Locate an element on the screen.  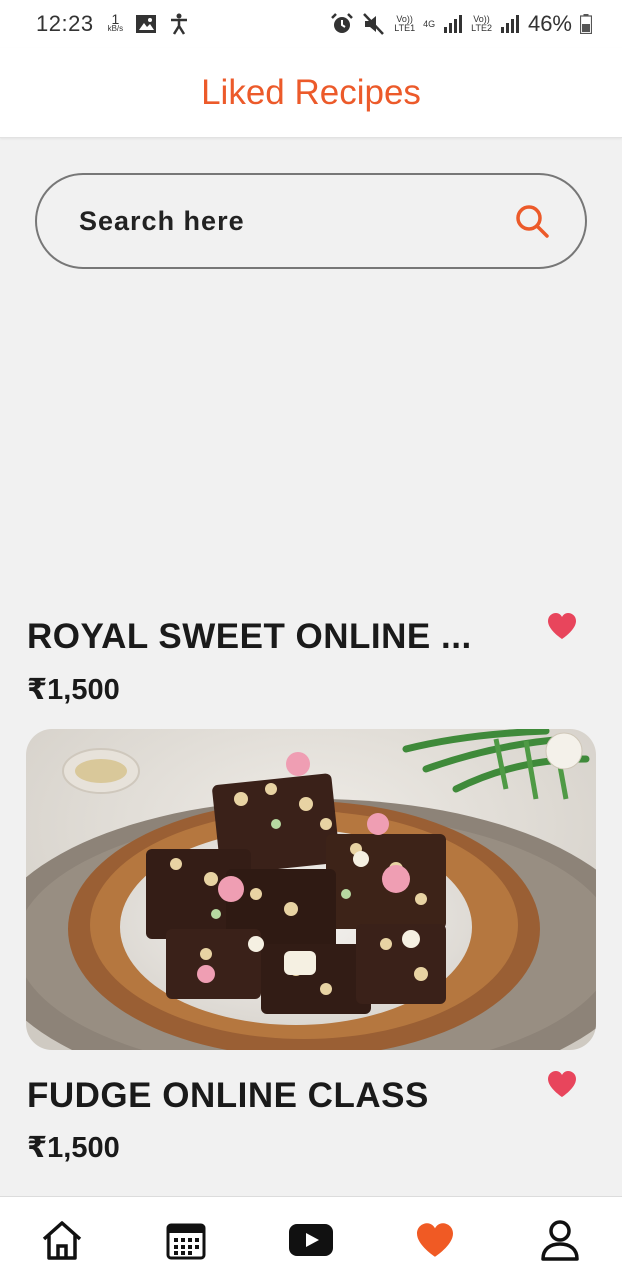
profile-icon is located at coordinates (560, 1240).